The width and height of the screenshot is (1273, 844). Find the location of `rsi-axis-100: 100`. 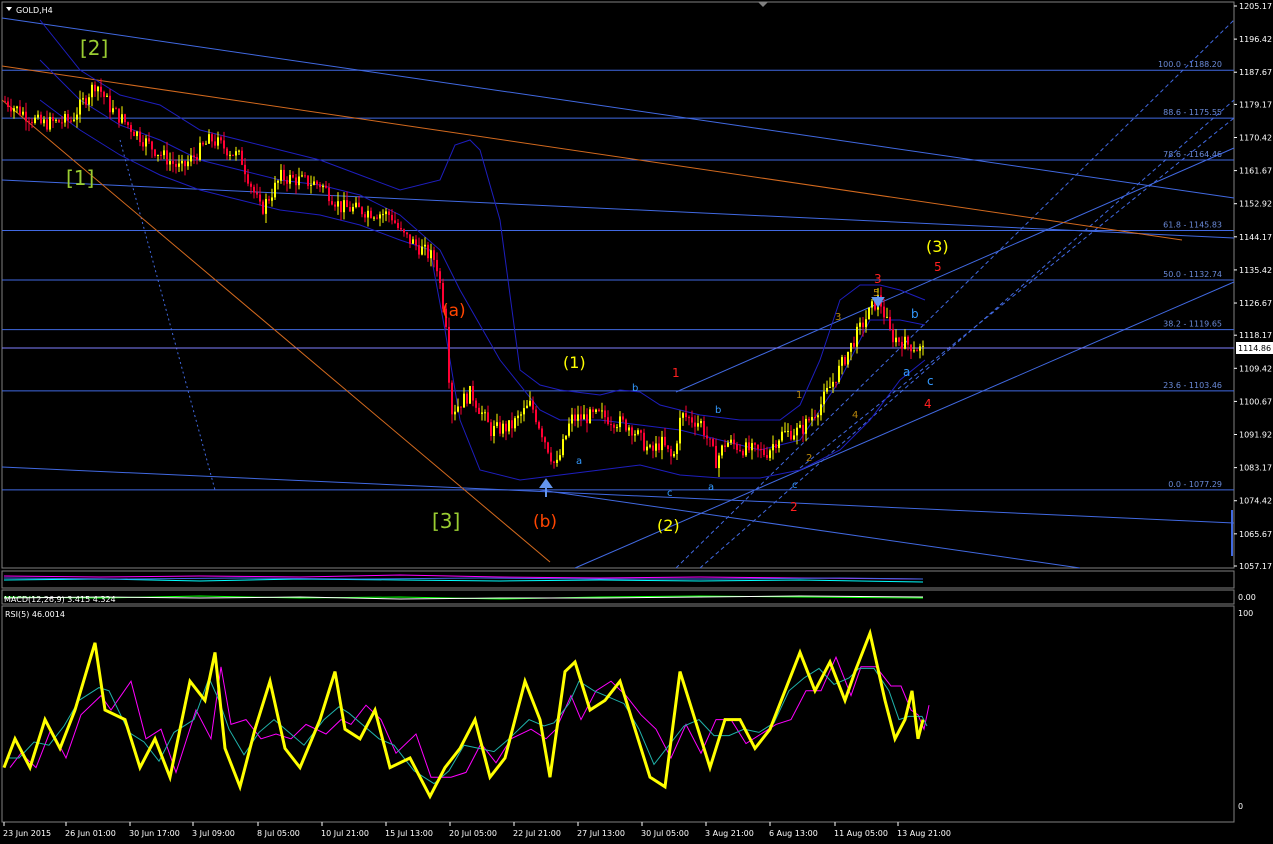

rsi-axis-100: 100 is located at coordinates (1245, 613).